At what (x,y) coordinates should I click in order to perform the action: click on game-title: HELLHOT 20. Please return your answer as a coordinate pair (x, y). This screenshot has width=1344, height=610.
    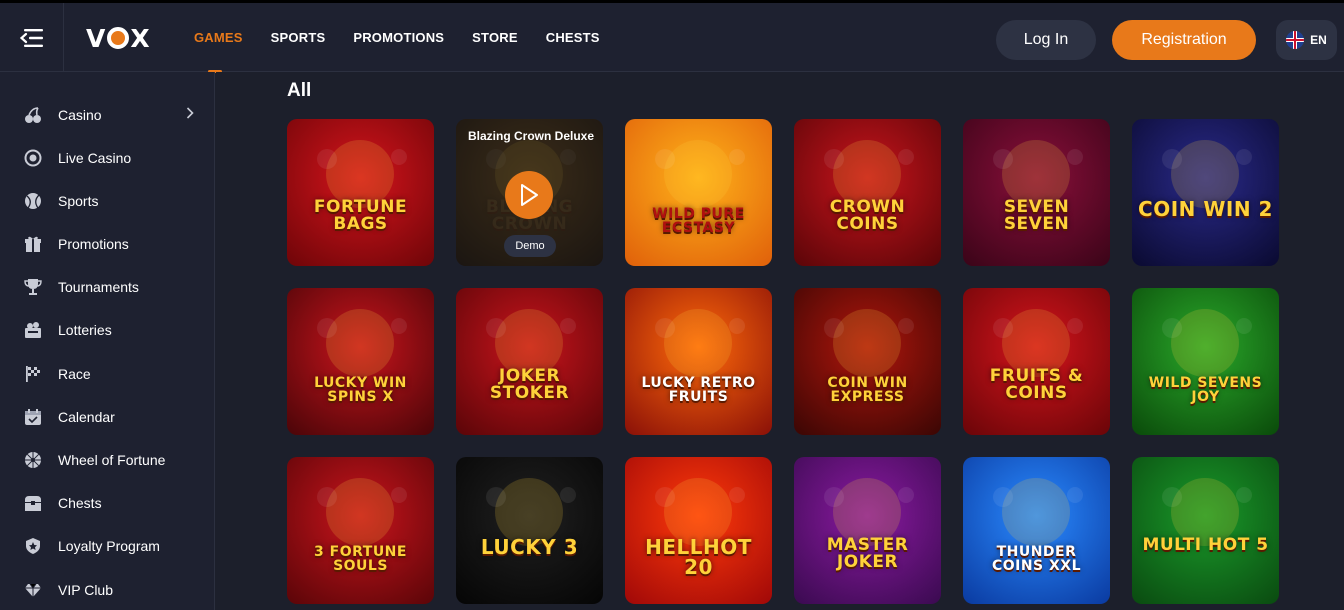
    Looking at the image, I should click on (698, 557).